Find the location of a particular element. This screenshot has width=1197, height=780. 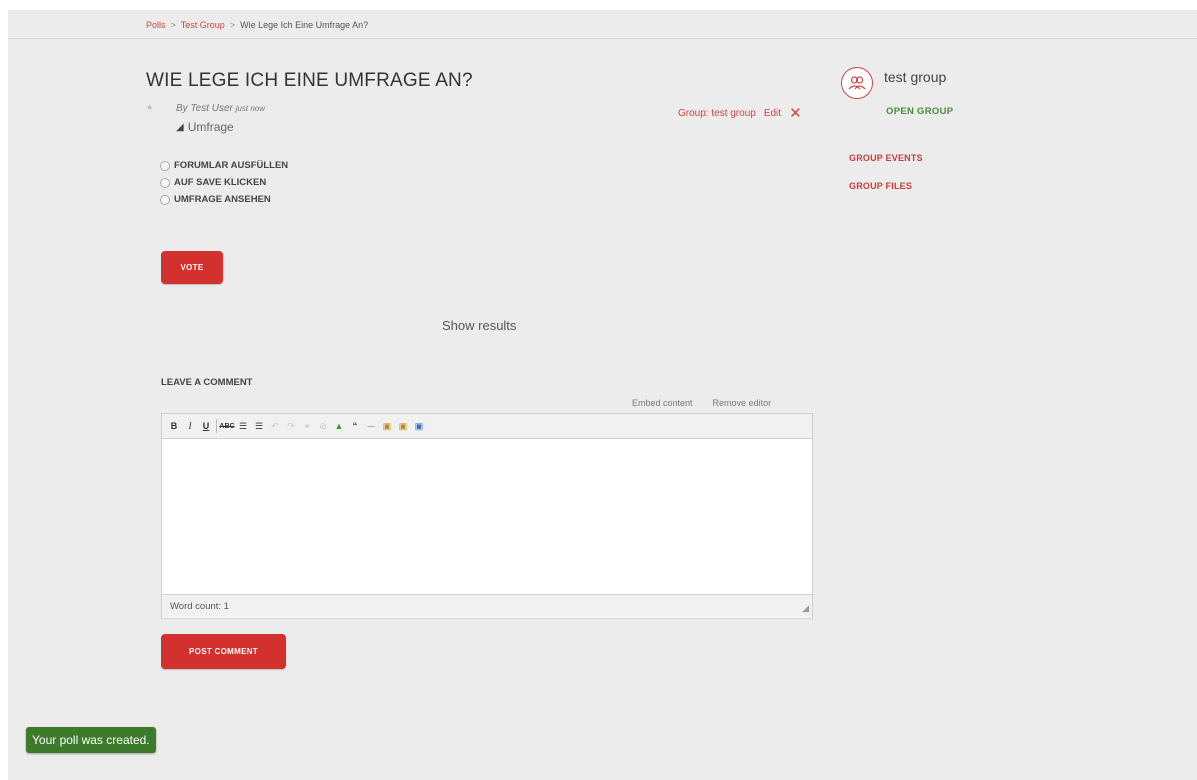

edit-link: Edit is located at coordinates (772, 113).